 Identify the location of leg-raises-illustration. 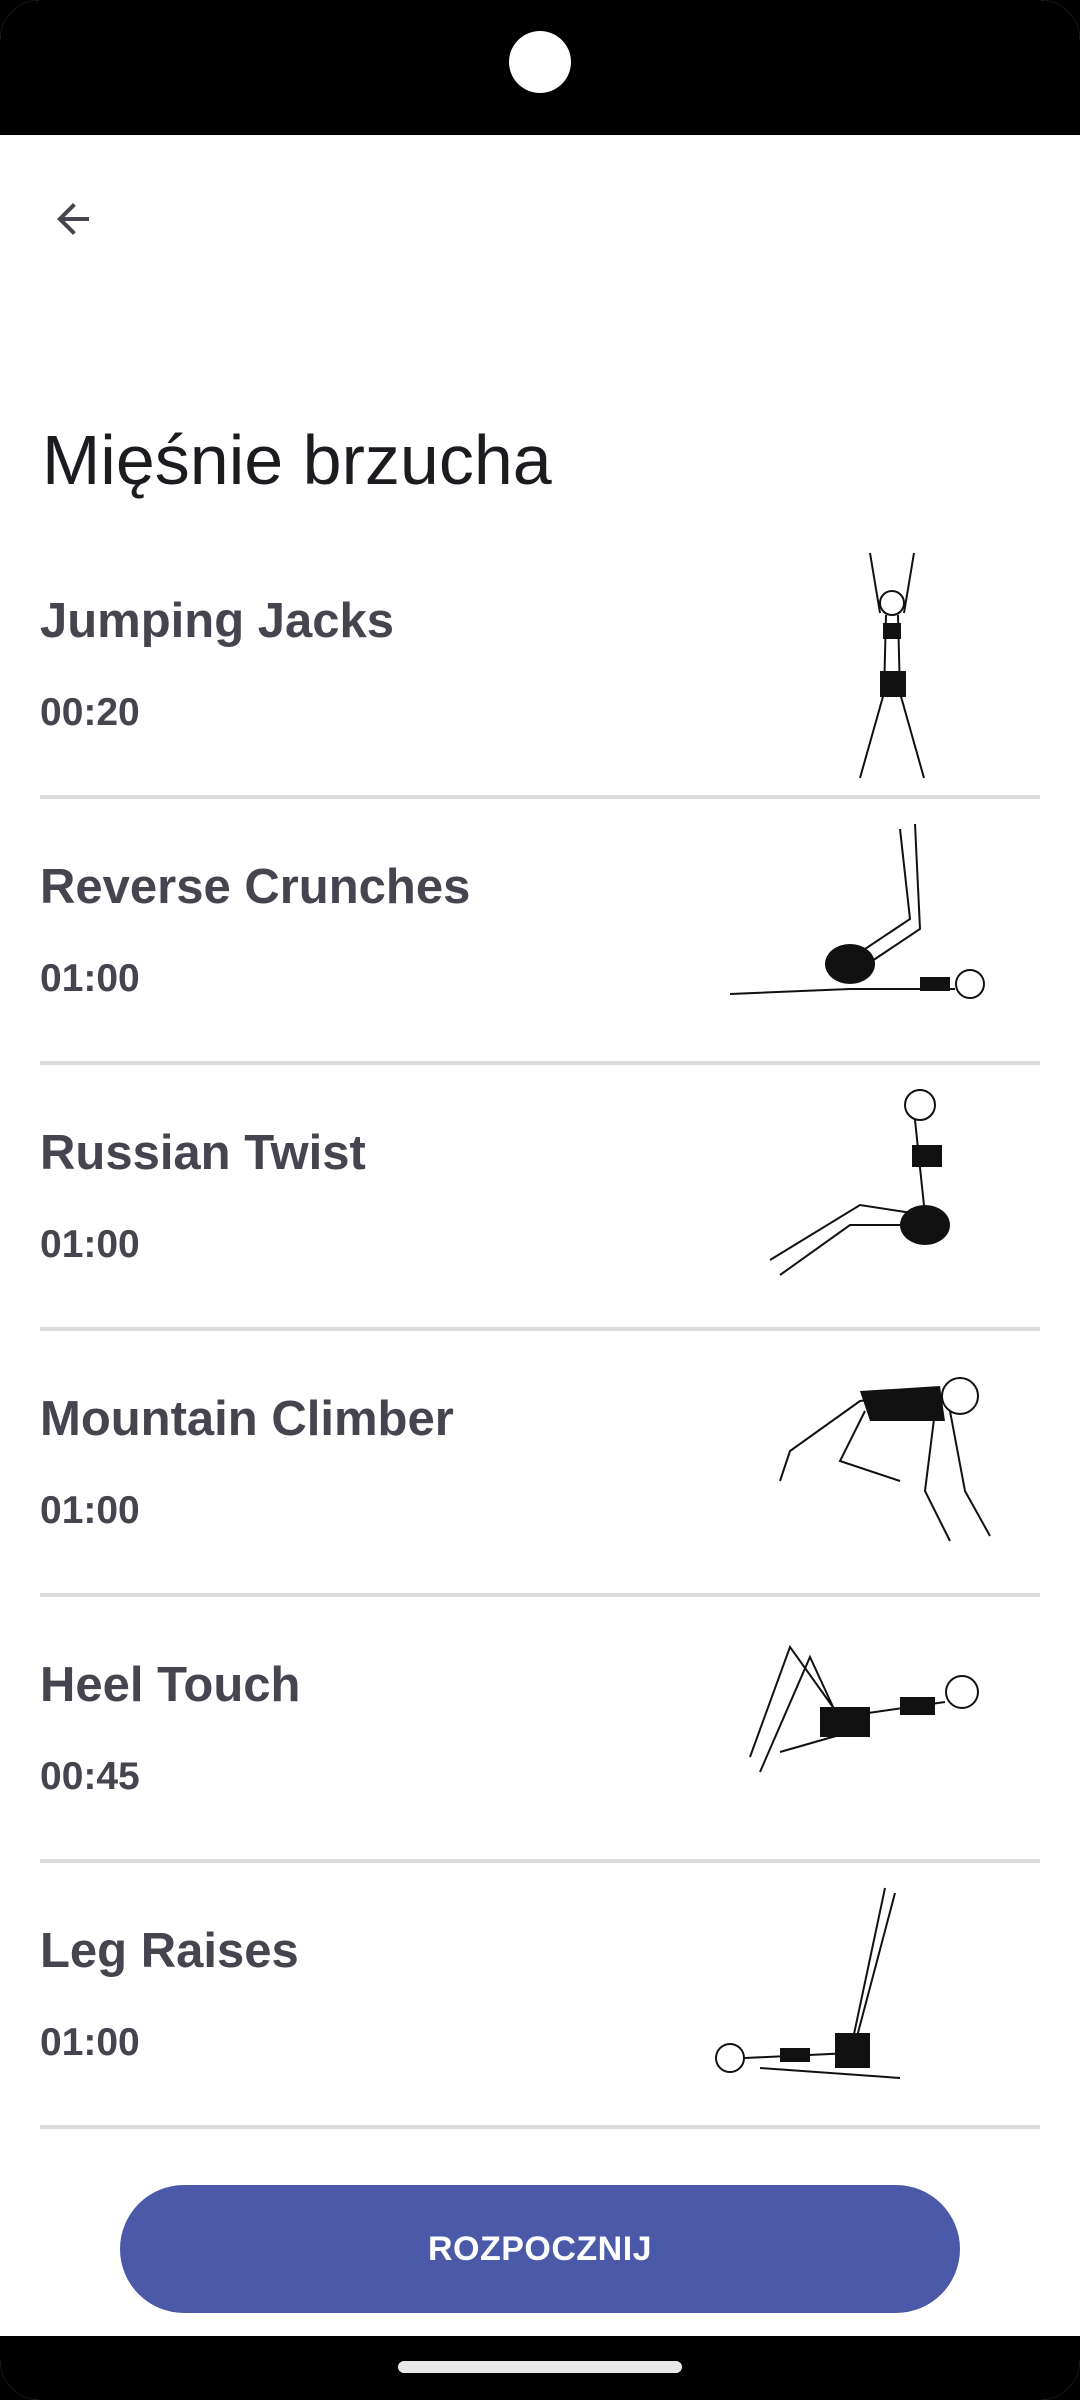
(808, 1983).